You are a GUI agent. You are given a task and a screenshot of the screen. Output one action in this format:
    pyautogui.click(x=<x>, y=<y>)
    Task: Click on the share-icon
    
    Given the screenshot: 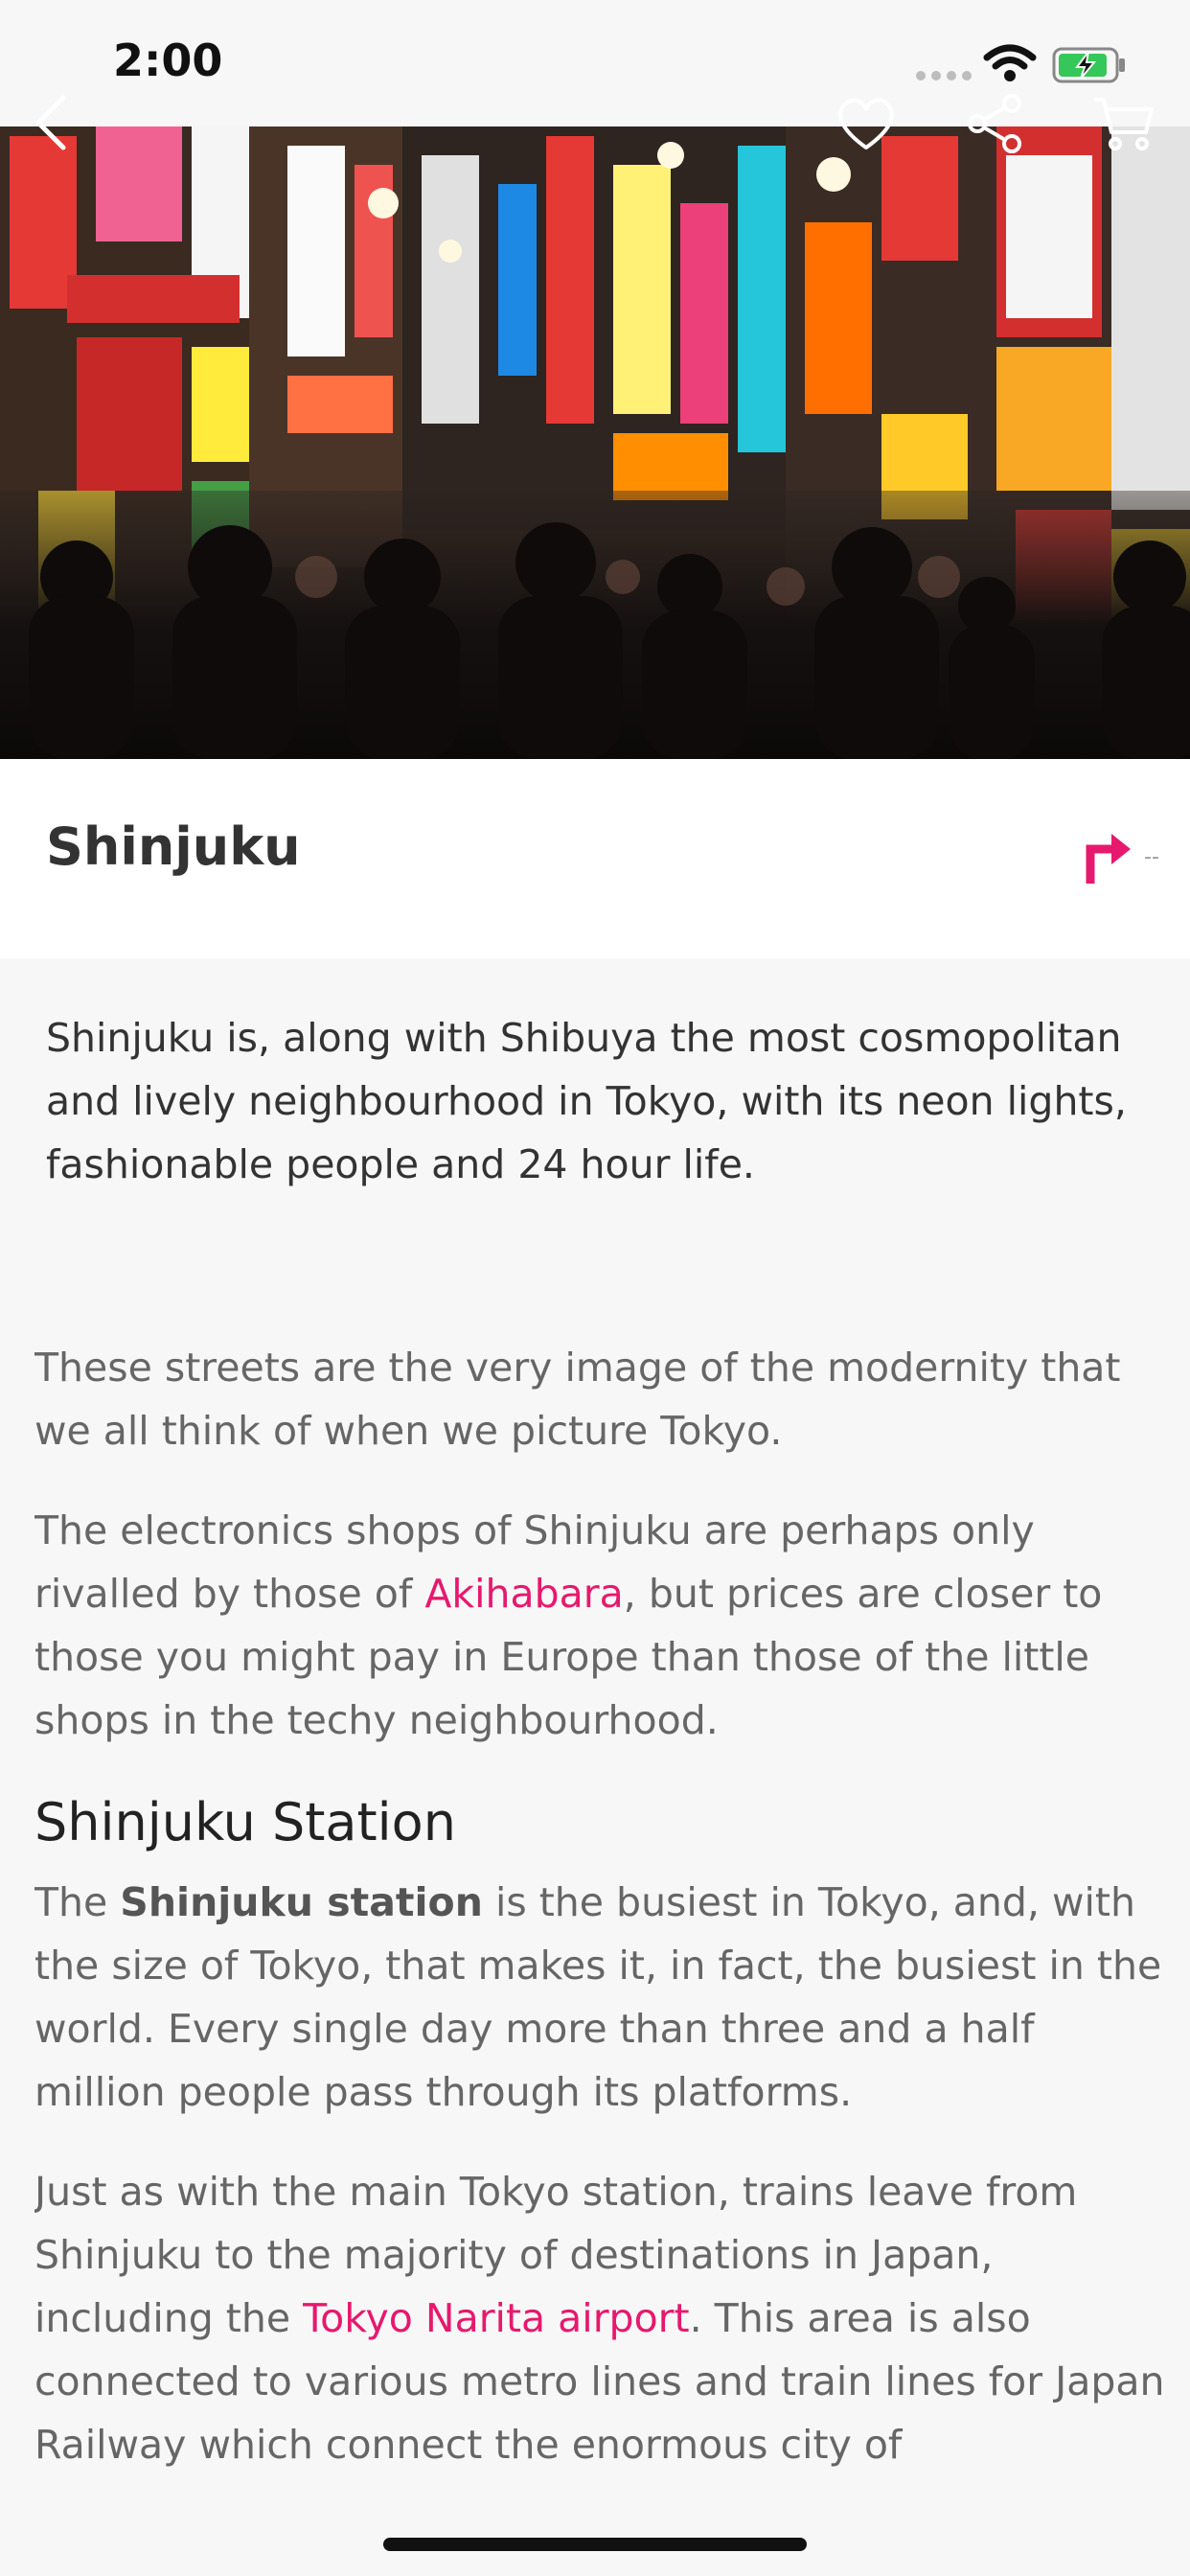 What is the action you would take?
    pyautogui.click(x=996, y=124)
    